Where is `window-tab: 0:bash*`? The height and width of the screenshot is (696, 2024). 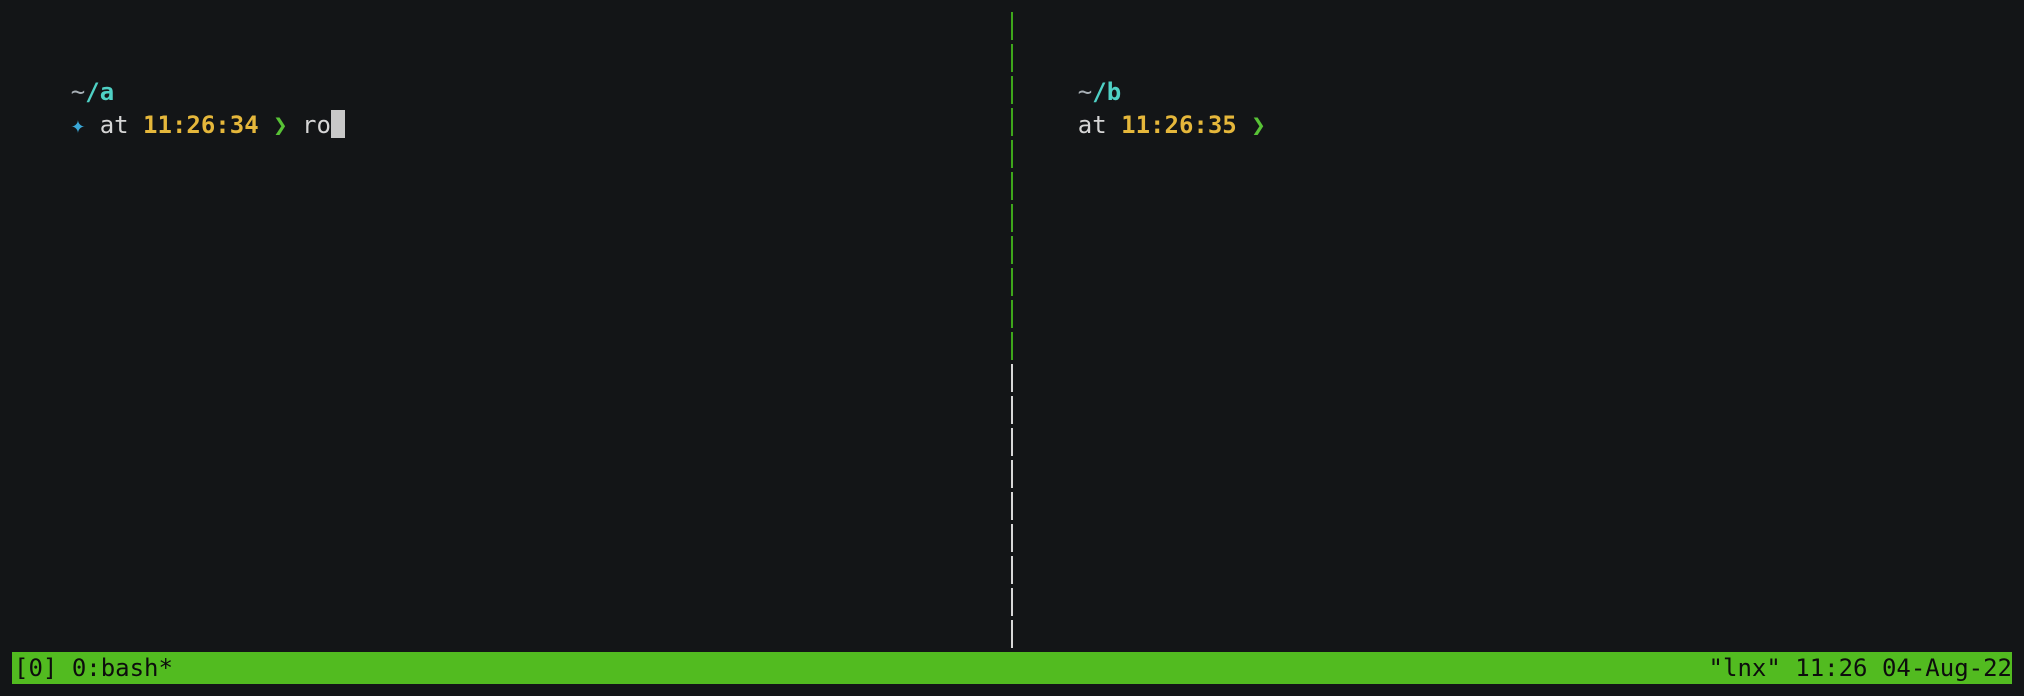 window-tab: 0:bash* is located at coordinates (122, 668).